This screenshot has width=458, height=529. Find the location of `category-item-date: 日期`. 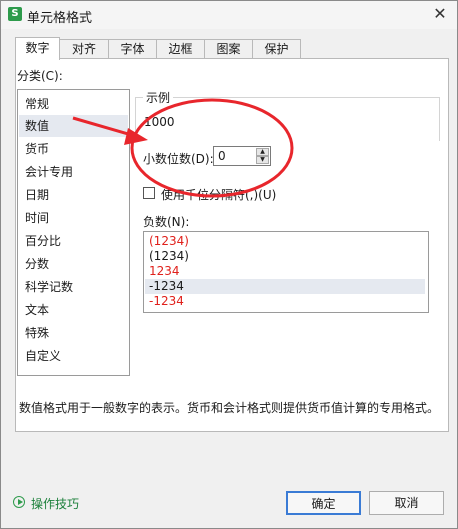

category-item-date: 日期 is located at coordinates (73, 195).